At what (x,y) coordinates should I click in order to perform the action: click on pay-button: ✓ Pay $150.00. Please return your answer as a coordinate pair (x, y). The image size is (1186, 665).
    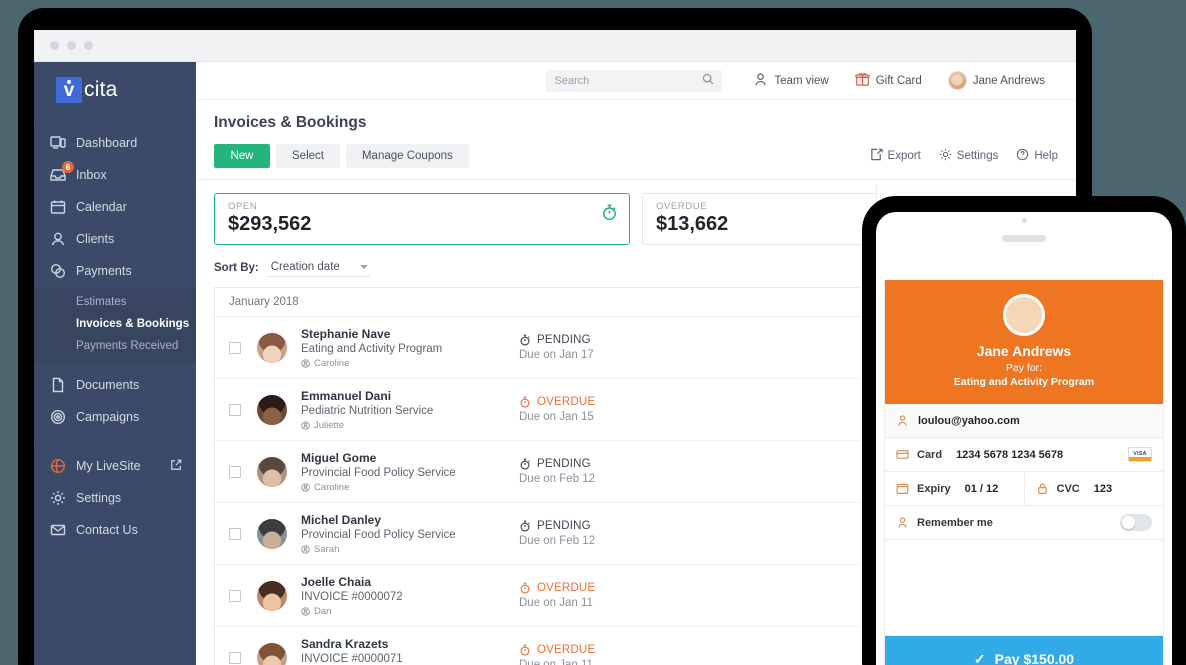
    Looking at the image, I should click on (1024, 650).